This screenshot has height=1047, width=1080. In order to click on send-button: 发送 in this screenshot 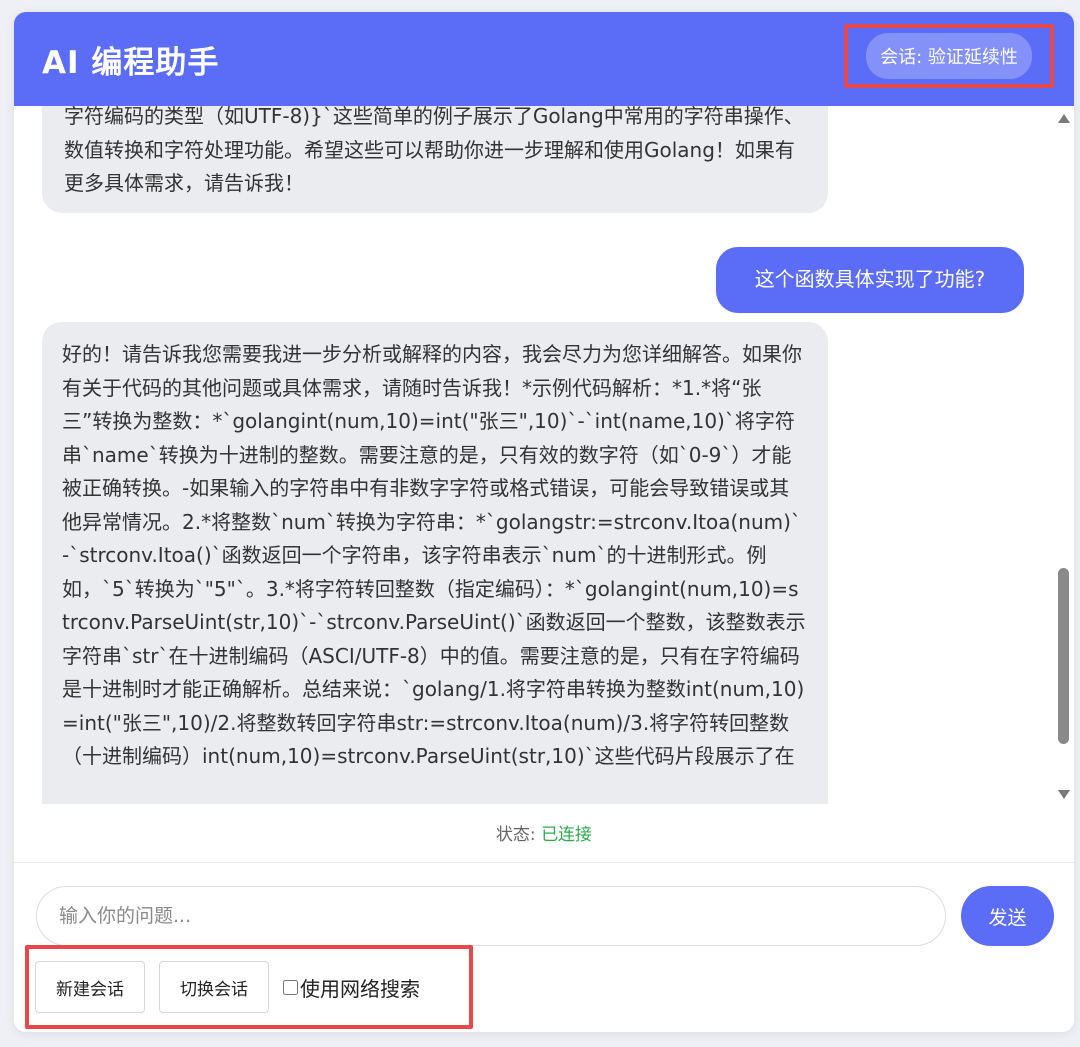, I will do `click(1007, 916)`.